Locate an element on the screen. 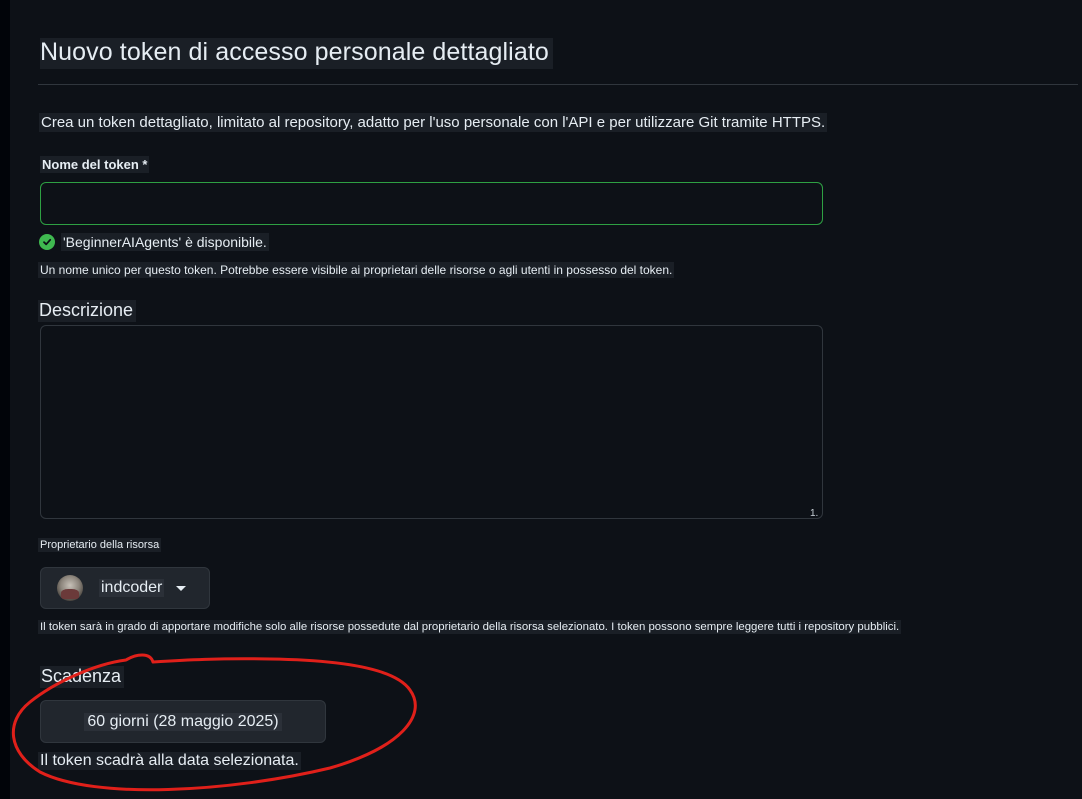  token-name-input is located at coordinates (431, 203).